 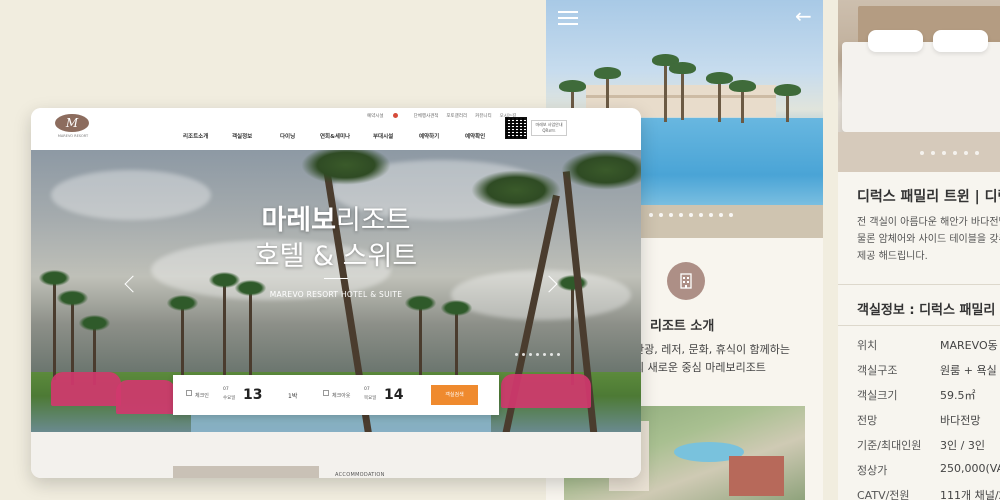 What do you see at coordinates (395, 115) in the screenshot?
I see `notification-badge` at bounding box center [395, 115].